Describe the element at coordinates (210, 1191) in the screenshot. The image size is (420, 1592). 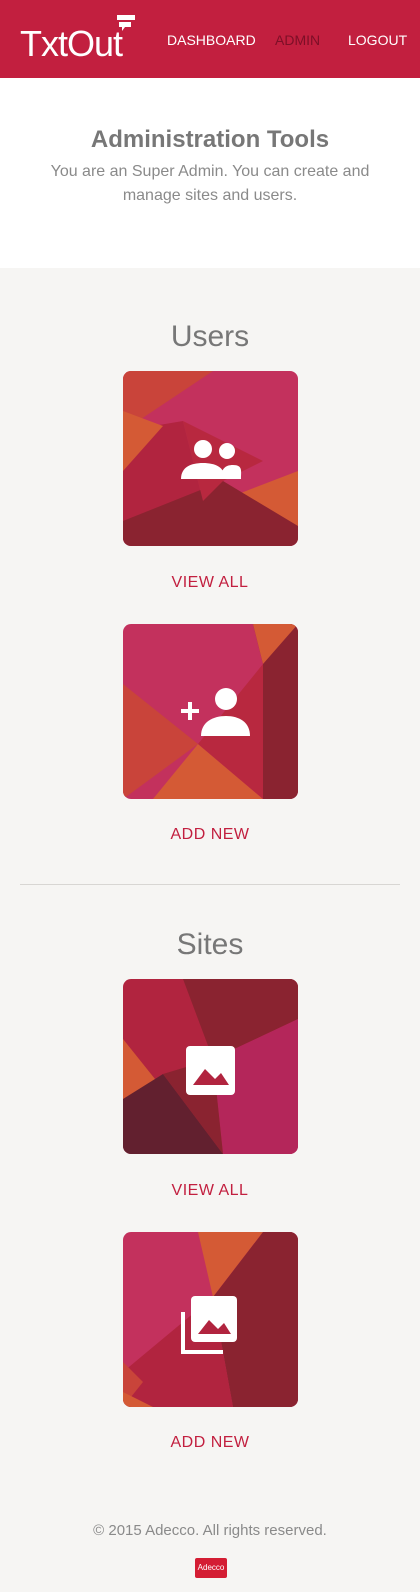
I see `sites-view-all-link: VIEW ALL` at that location.